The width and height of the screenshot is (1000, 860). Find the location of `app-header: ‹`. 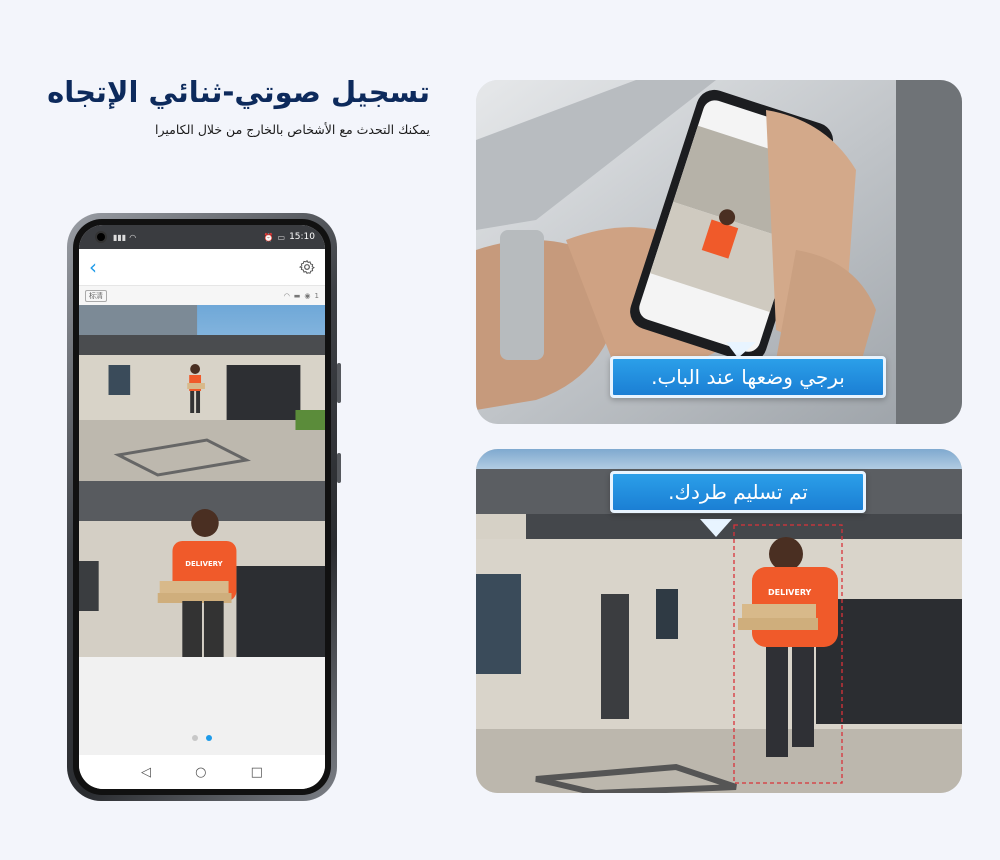

app-header: ‹ is located at coordinates (202, 267).